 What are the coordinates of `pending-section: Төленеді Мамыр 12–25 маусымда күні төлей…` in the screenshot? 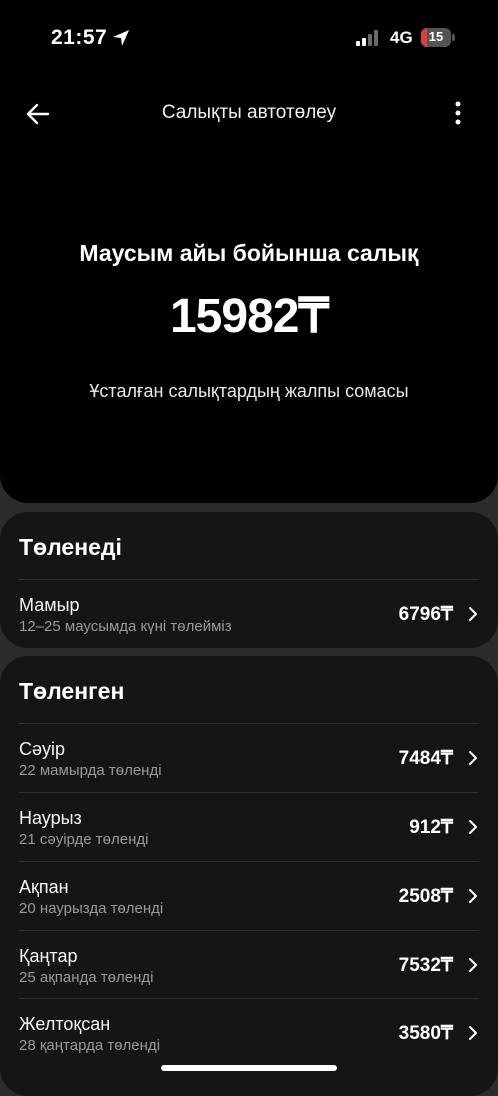 It's located at (249, 580).